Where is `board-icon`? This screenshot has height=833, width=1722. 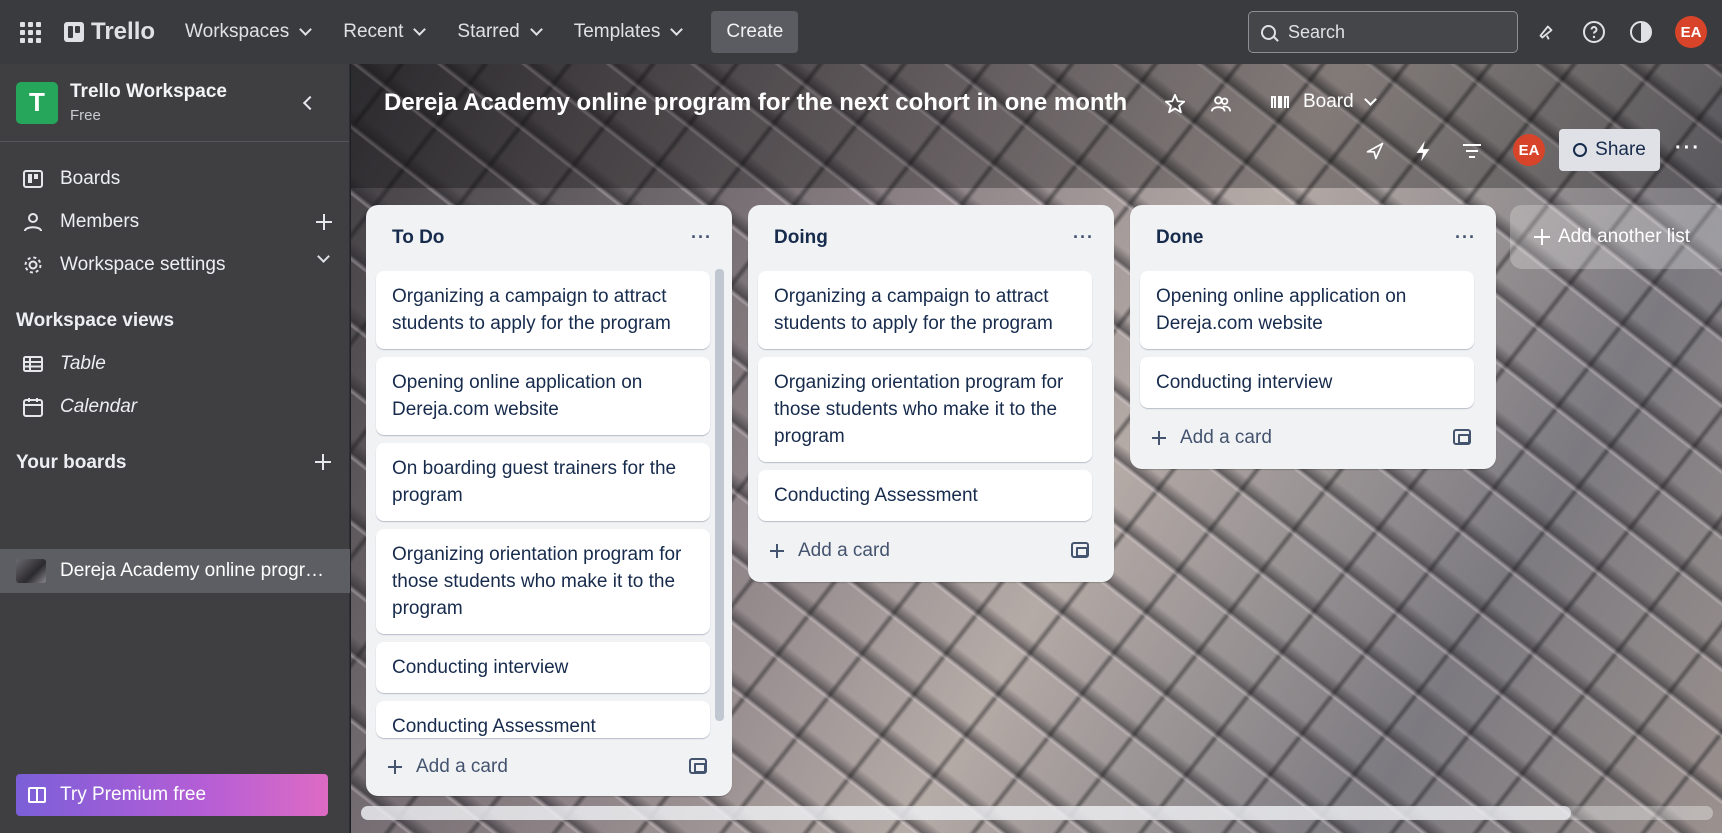 board-icon is located at coordinates (33, 179).